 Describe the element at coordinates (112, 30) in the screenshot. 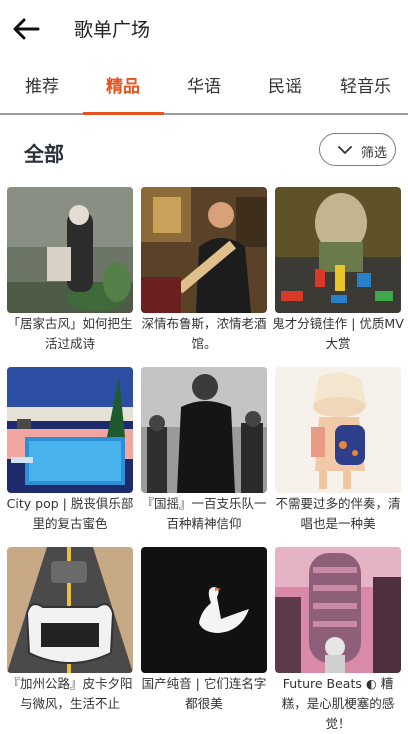

I see `page-title: 歌单广场` at that location.